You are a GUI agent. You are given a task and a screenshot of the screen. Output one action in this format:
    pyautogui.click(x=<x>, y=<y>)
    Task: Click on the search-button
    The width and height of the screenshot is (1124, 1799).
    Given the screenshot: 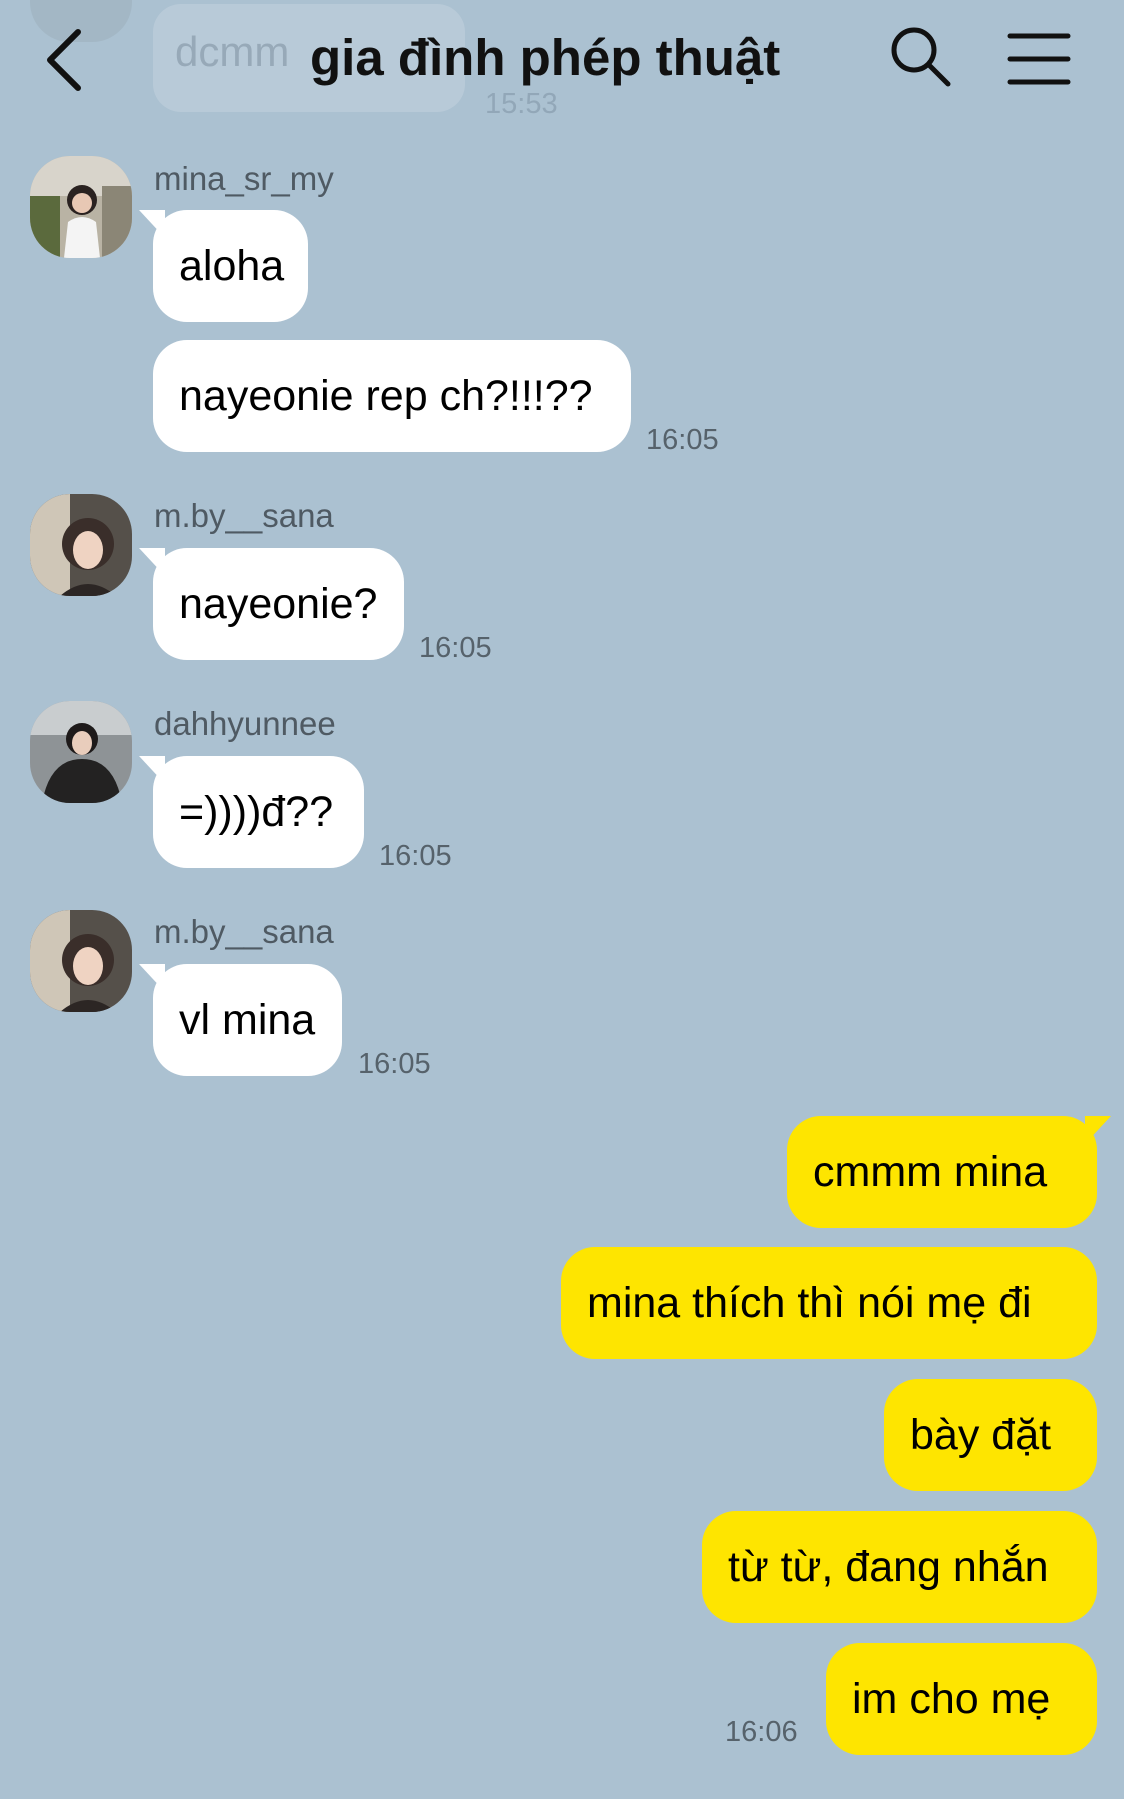 What is the action you would take?
    pyautogui.click(x=921, y=57)
    